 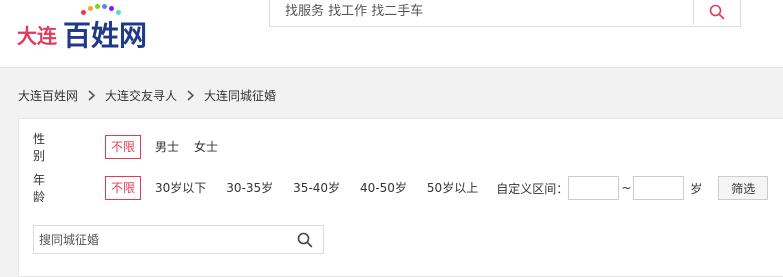 I want to click on gender-filter-label: 性别, so click(x=39, y=147).